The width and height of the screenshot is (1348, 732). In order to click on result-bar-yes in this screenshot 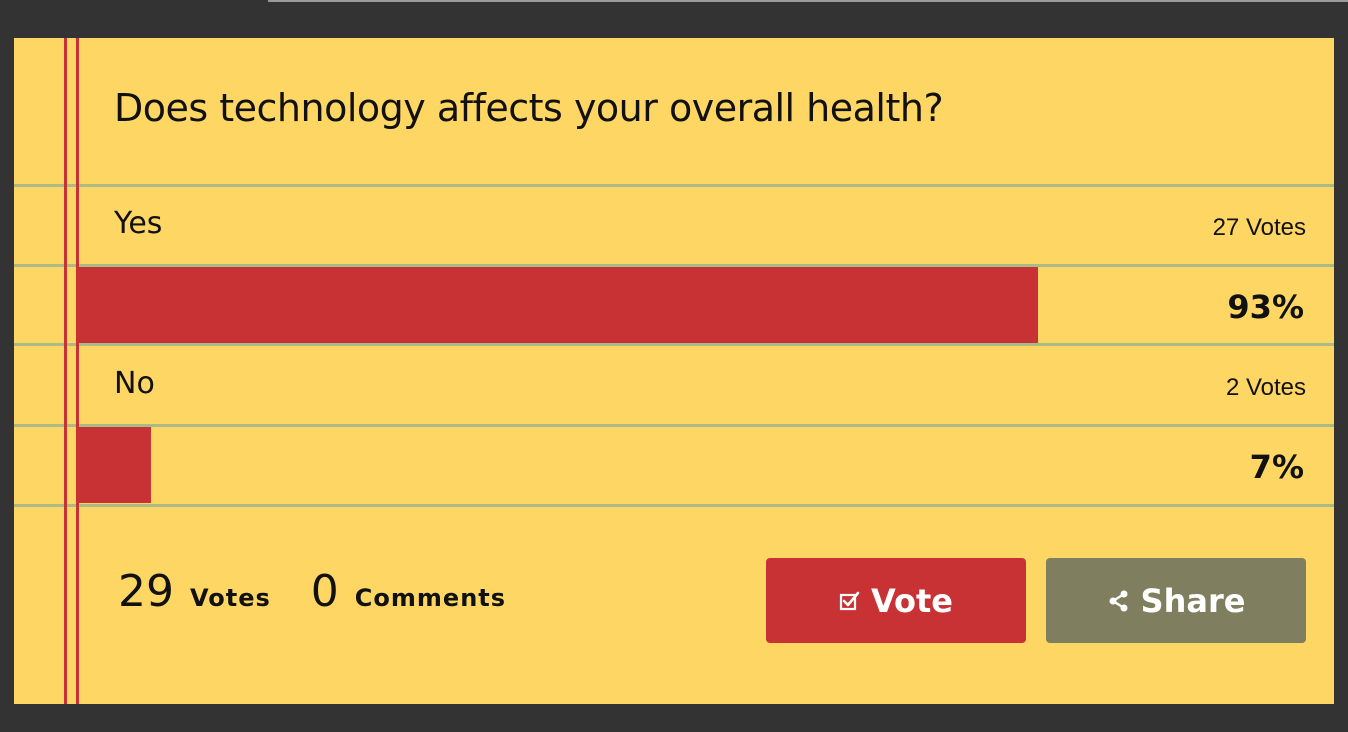, I will do `click(594, 305)`.